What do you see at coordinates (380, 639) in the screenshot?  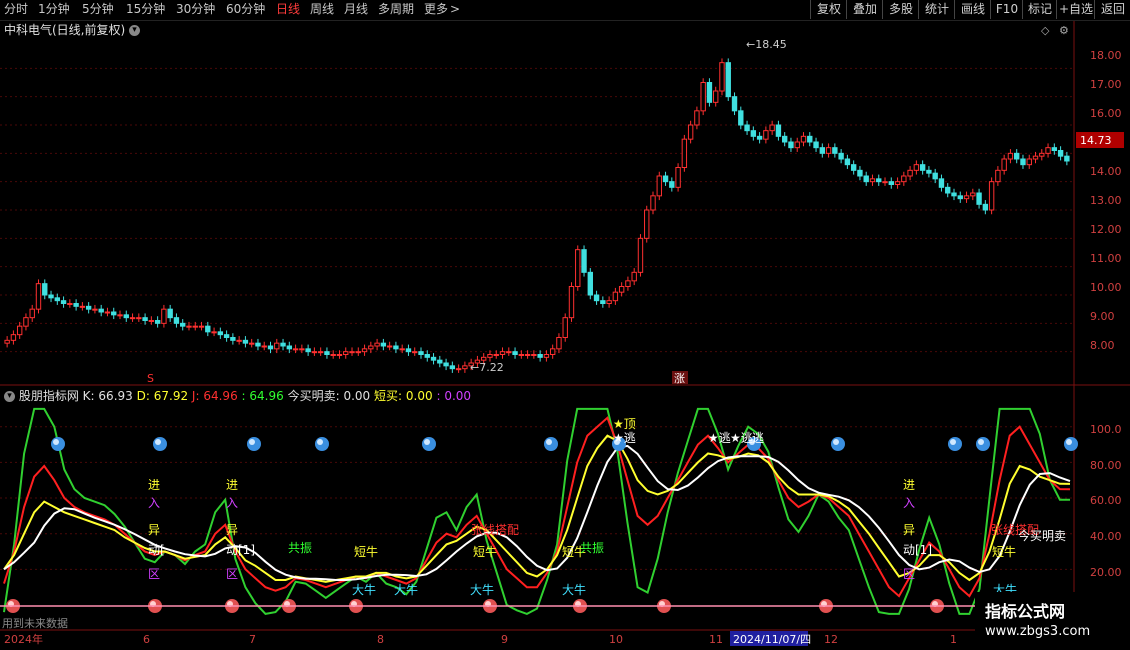 I see `date-label: 8` at bounding box center [380, 639].